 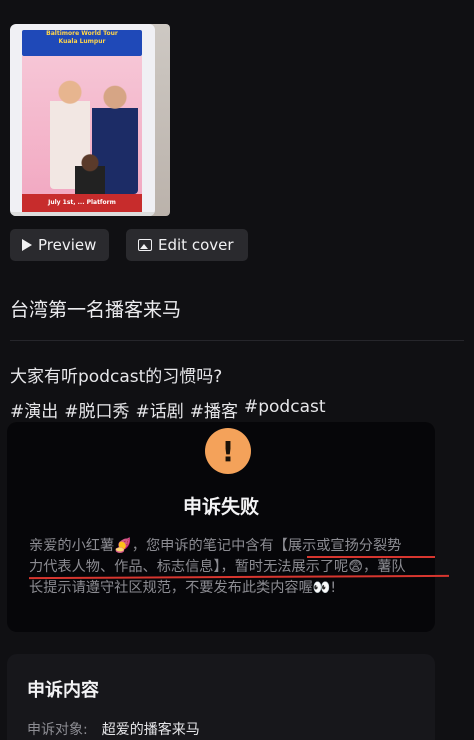 I want to click on poster-text-bottom: July 1st, ... Platform, so click(x=82, y=202).